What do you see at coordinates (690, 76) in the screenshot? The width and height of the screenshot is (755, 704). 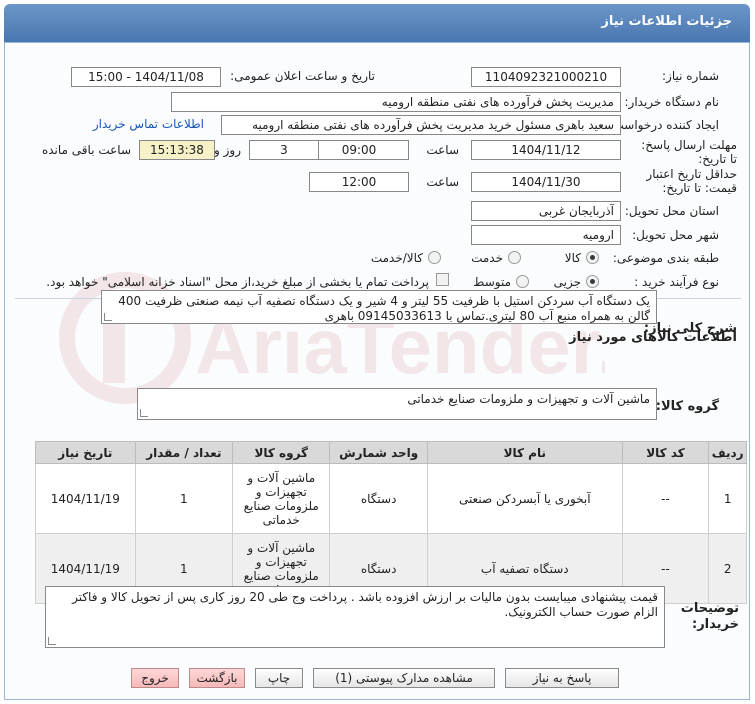 I see `need-number-label: شماره نیاز:` at bounding box center [690, 76].